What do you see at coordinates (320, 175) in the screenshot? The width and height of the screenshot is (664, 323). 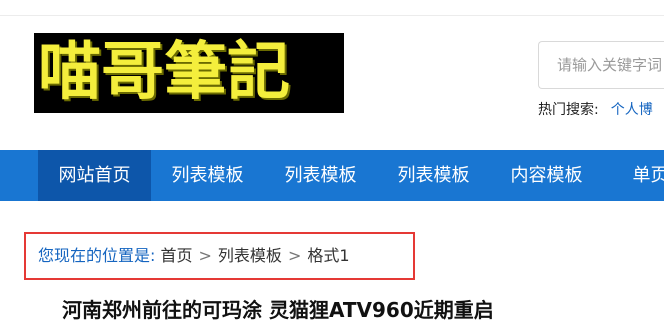 I see `nav-item-list-2: 列表模板` at bounding box center [320, 175].